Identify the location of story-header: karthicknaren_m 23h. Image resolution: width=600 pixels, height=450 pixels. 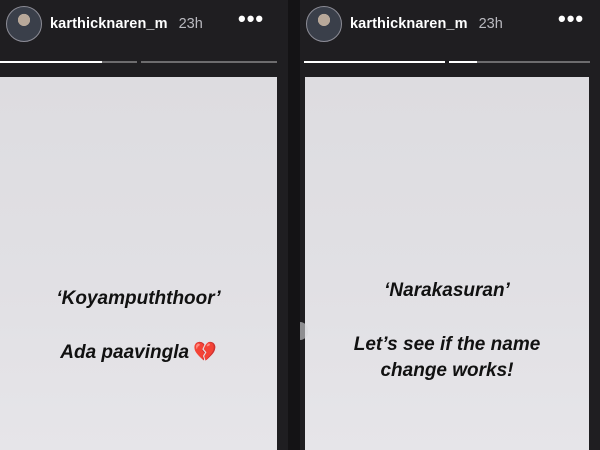
(450, 24).